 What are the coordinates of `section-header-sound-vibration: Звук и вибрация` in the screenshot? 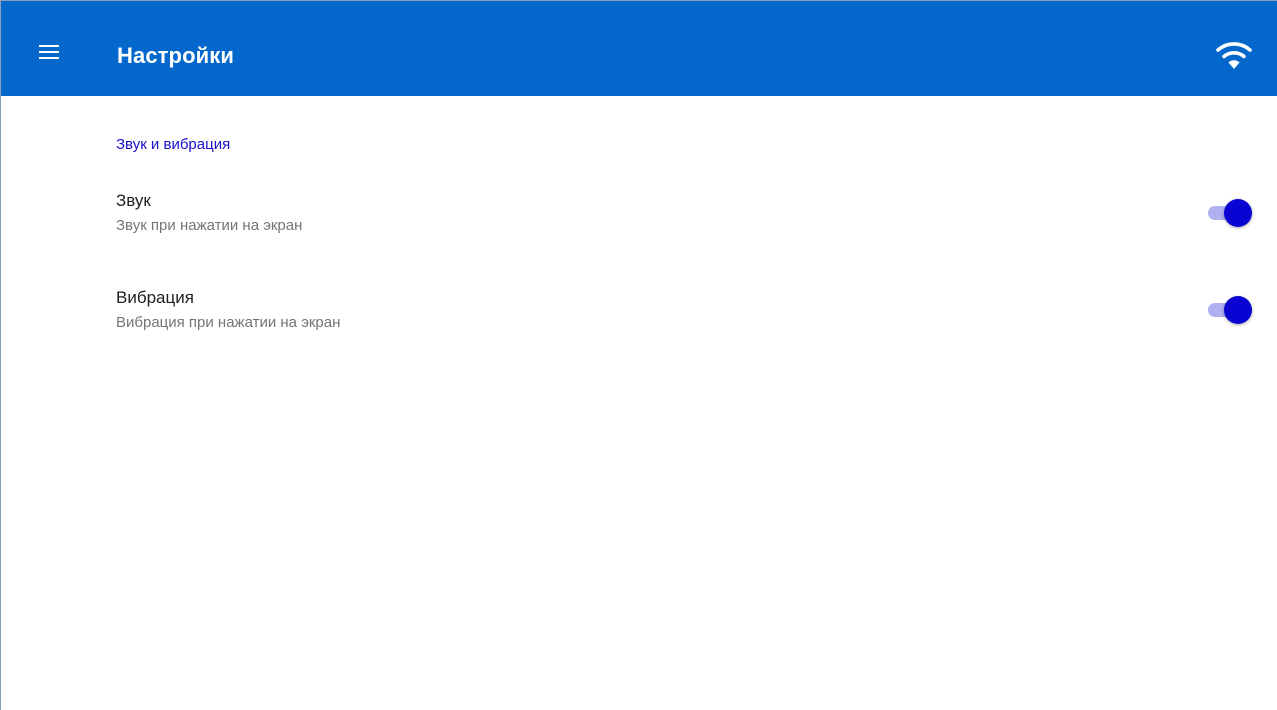 It's located at (173, 144).